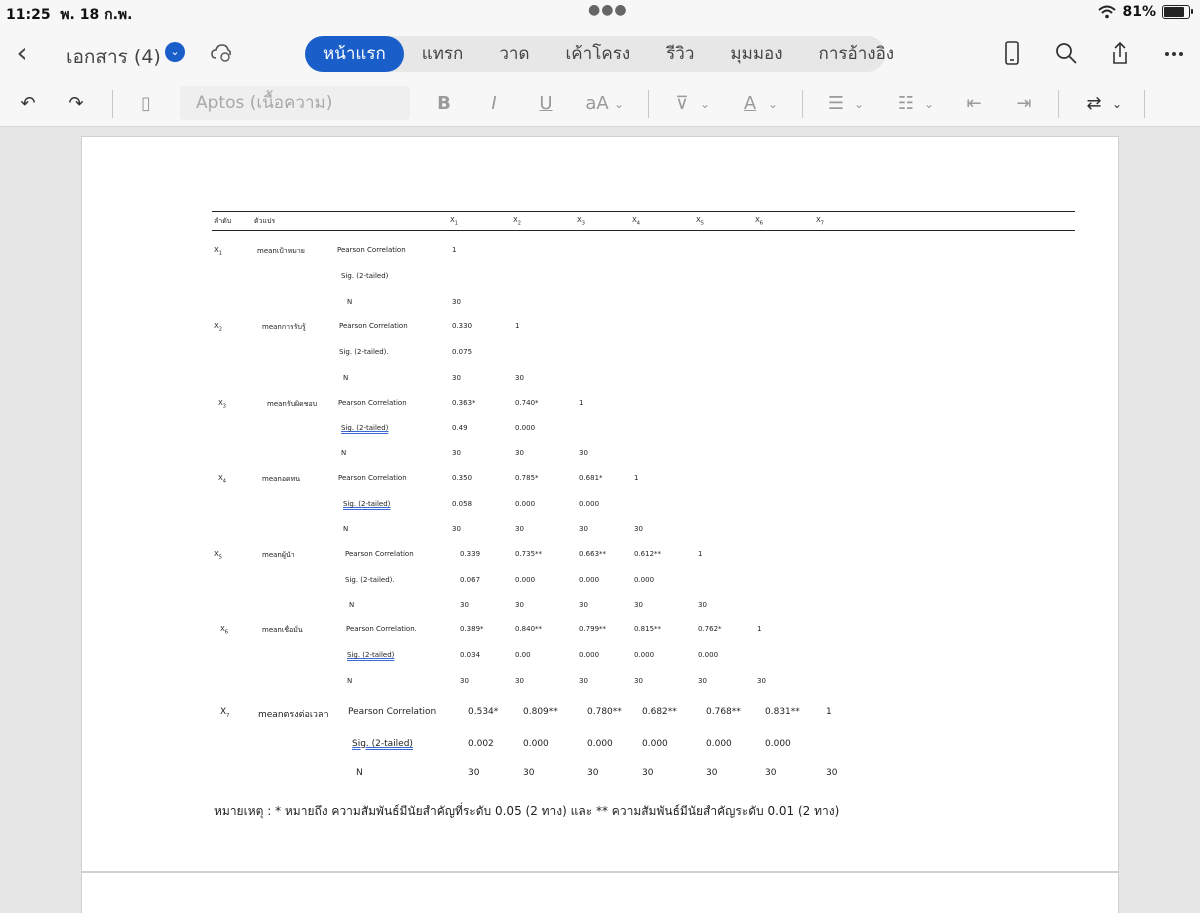  Describe the element at coordinates (464, 403) in the screenshot. I see `table-cell: 0.363*` at that location.